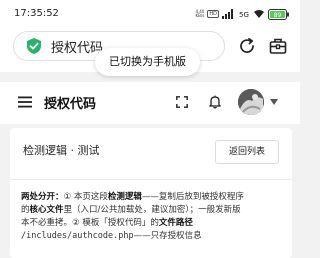 This screenshot has width=320, height=258. I want to click on avatar-image, so click(251, 102).